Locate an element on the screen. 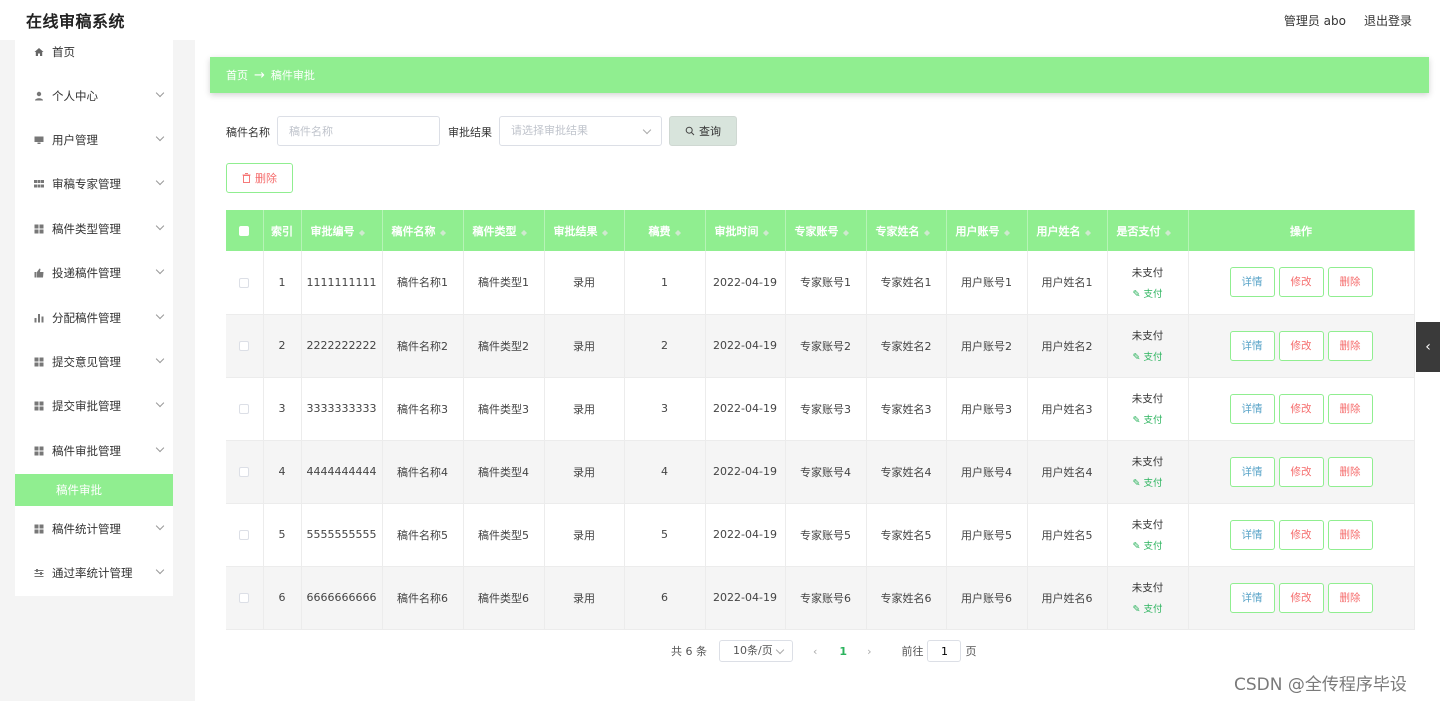 Image resolution: width=1440 pixels, height=701 pixels. top-bar: 在线审稿系统 管理员 abo 退出登录 is located at coordinates (720, 20).